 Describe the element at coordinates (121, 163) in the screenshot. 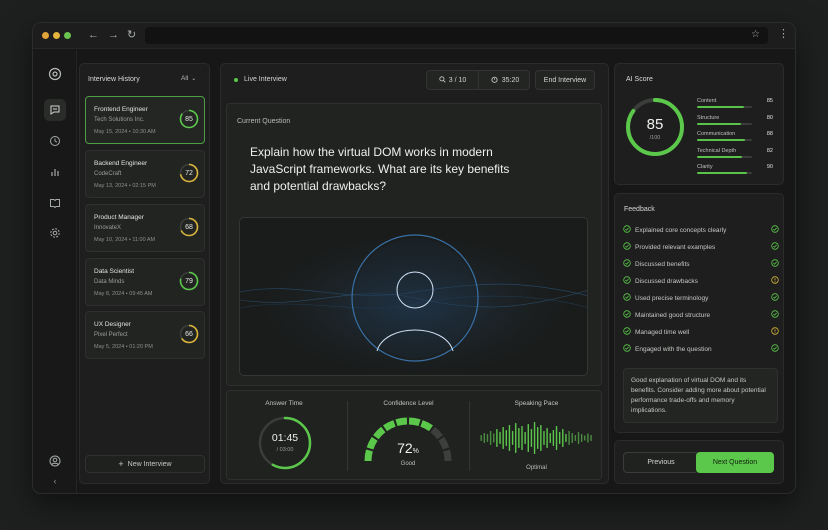

I see `history-item-role: Backend Engineer` at that location.